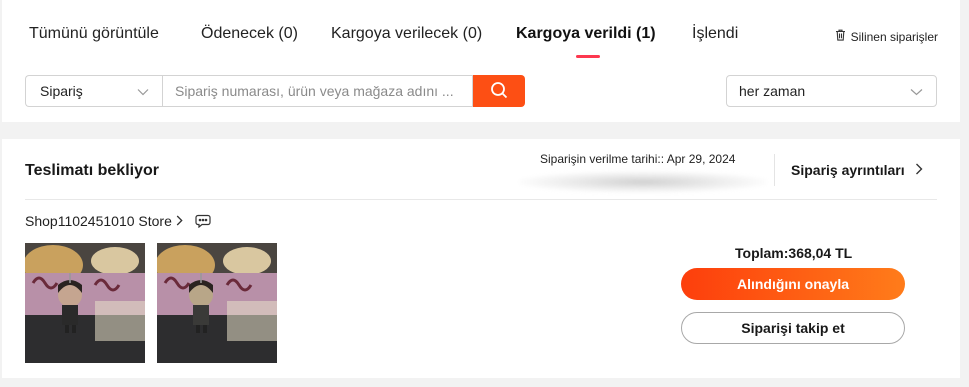  What do you see at coordinates (831, 91) in the screenshot?
I see `time-filter-select: her zaman` at bounding box center [831, 91].